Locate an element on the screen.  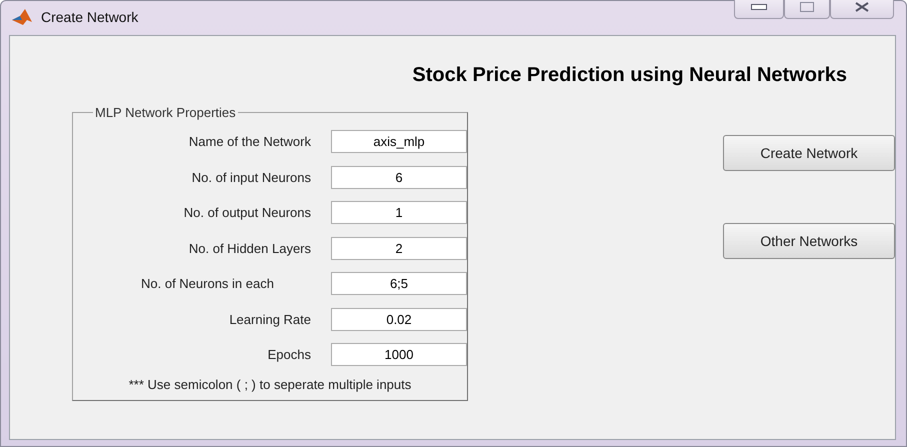
input-field: 1000 is located at coordinates (399, 354).